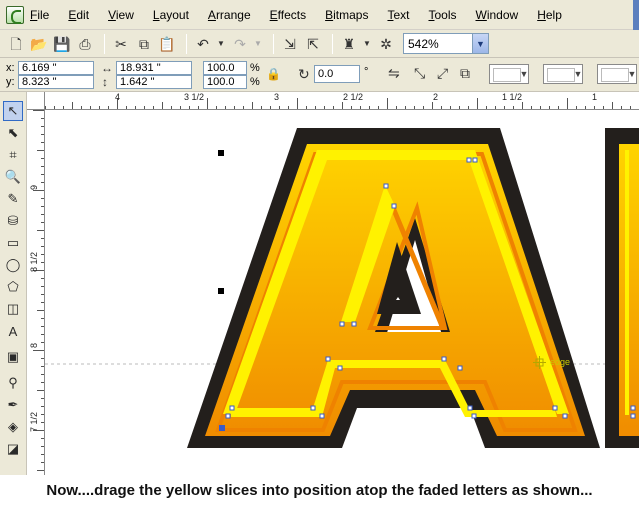 Image resolution: width=639 pixels, height=511 pixels. I want to click on smart-fill-tool-icon: ⛁, so click(13, 221).